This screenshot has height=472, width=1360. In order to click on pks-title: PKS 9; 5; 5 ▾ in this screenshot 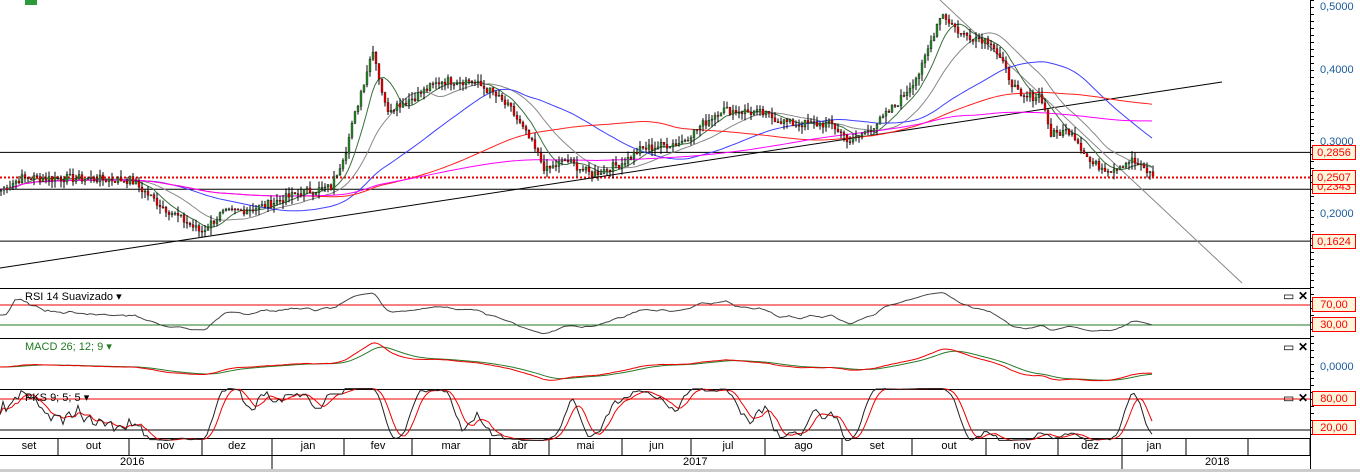, I will do `click(57, 397)`.